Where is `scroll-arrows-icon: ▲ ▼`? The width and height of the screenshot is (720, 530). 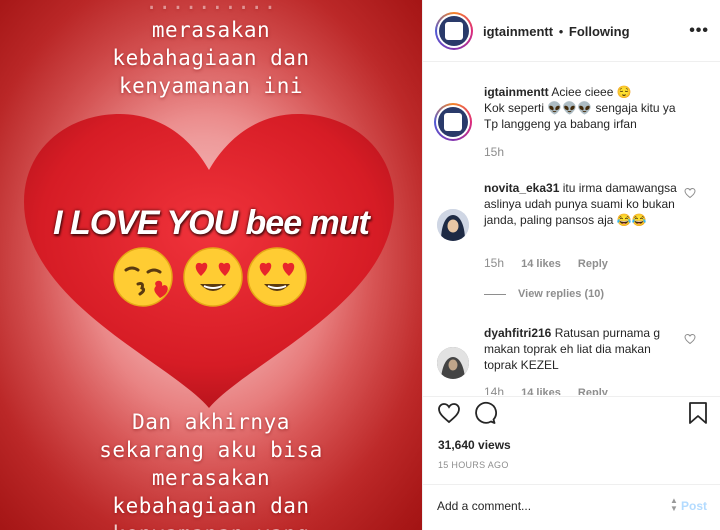 scroll-arrows-icon: ▲ ▼ is located at coordinates (675, 505).